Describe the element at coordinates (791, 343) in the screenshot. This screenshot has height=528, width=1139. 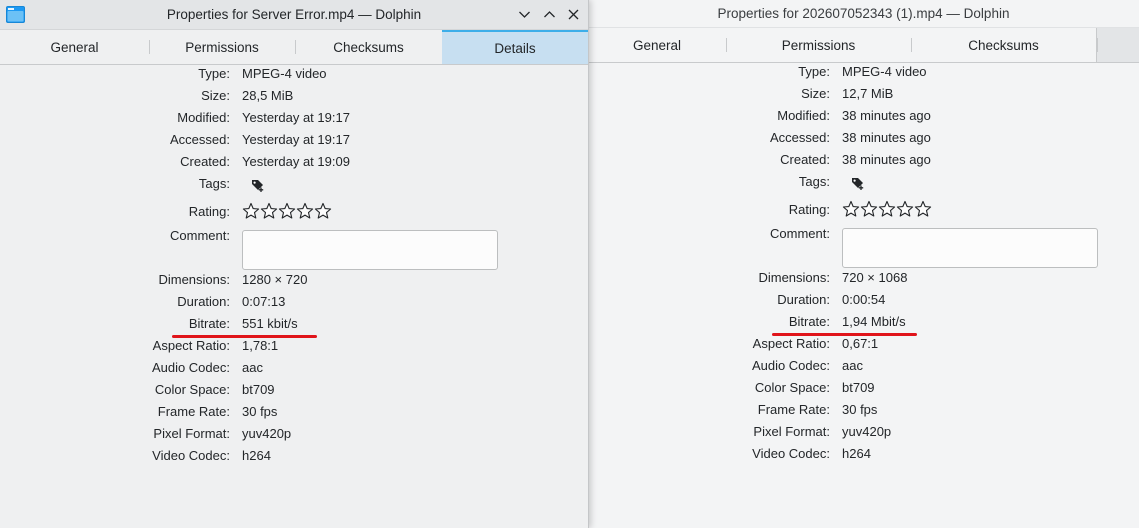
I see `field-aspect-ratio-label: Aspect Ratio:` at that location.